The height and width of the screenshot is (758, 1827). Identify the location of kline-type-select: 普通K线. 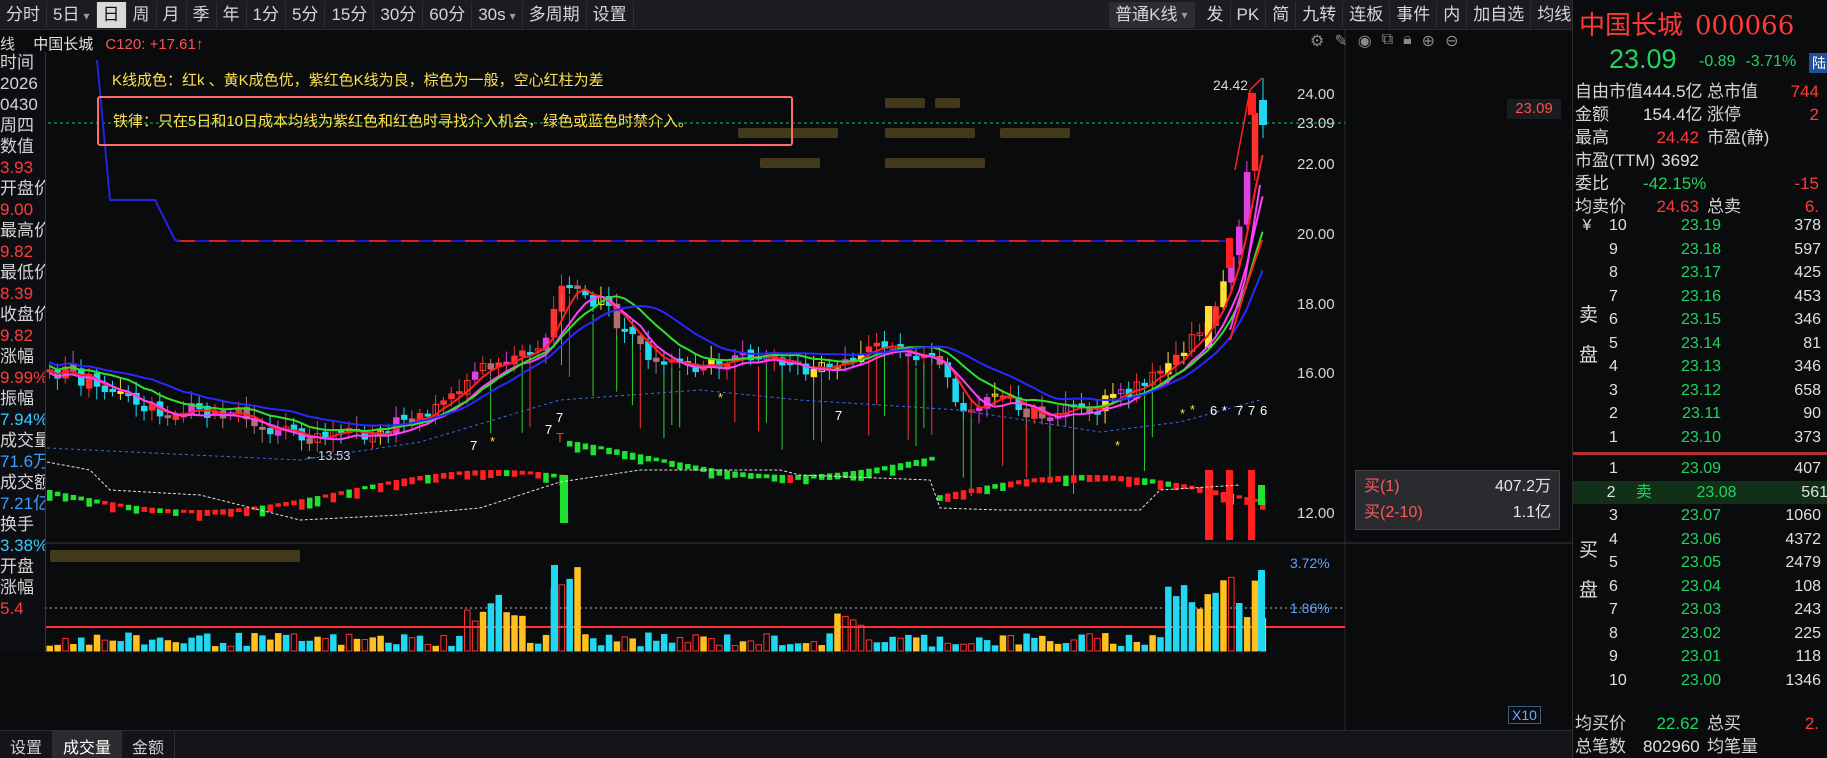
(1152, 14).